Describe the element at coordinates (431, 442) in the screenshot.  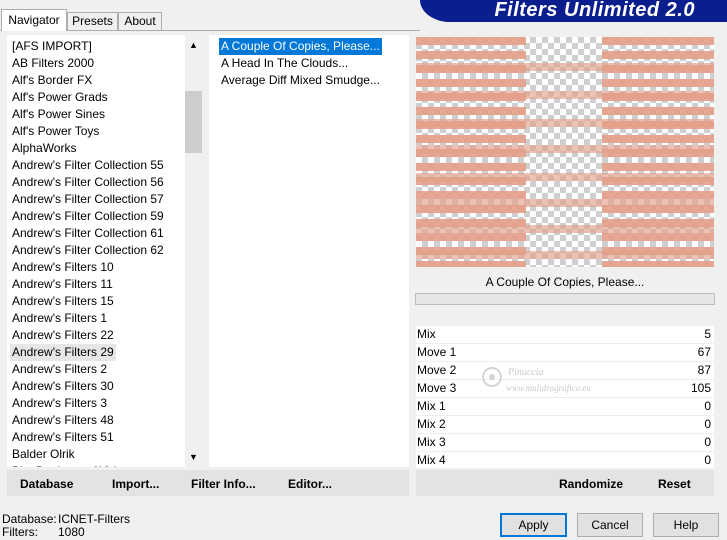
I see `parameter-label: Mix 3` at that location.